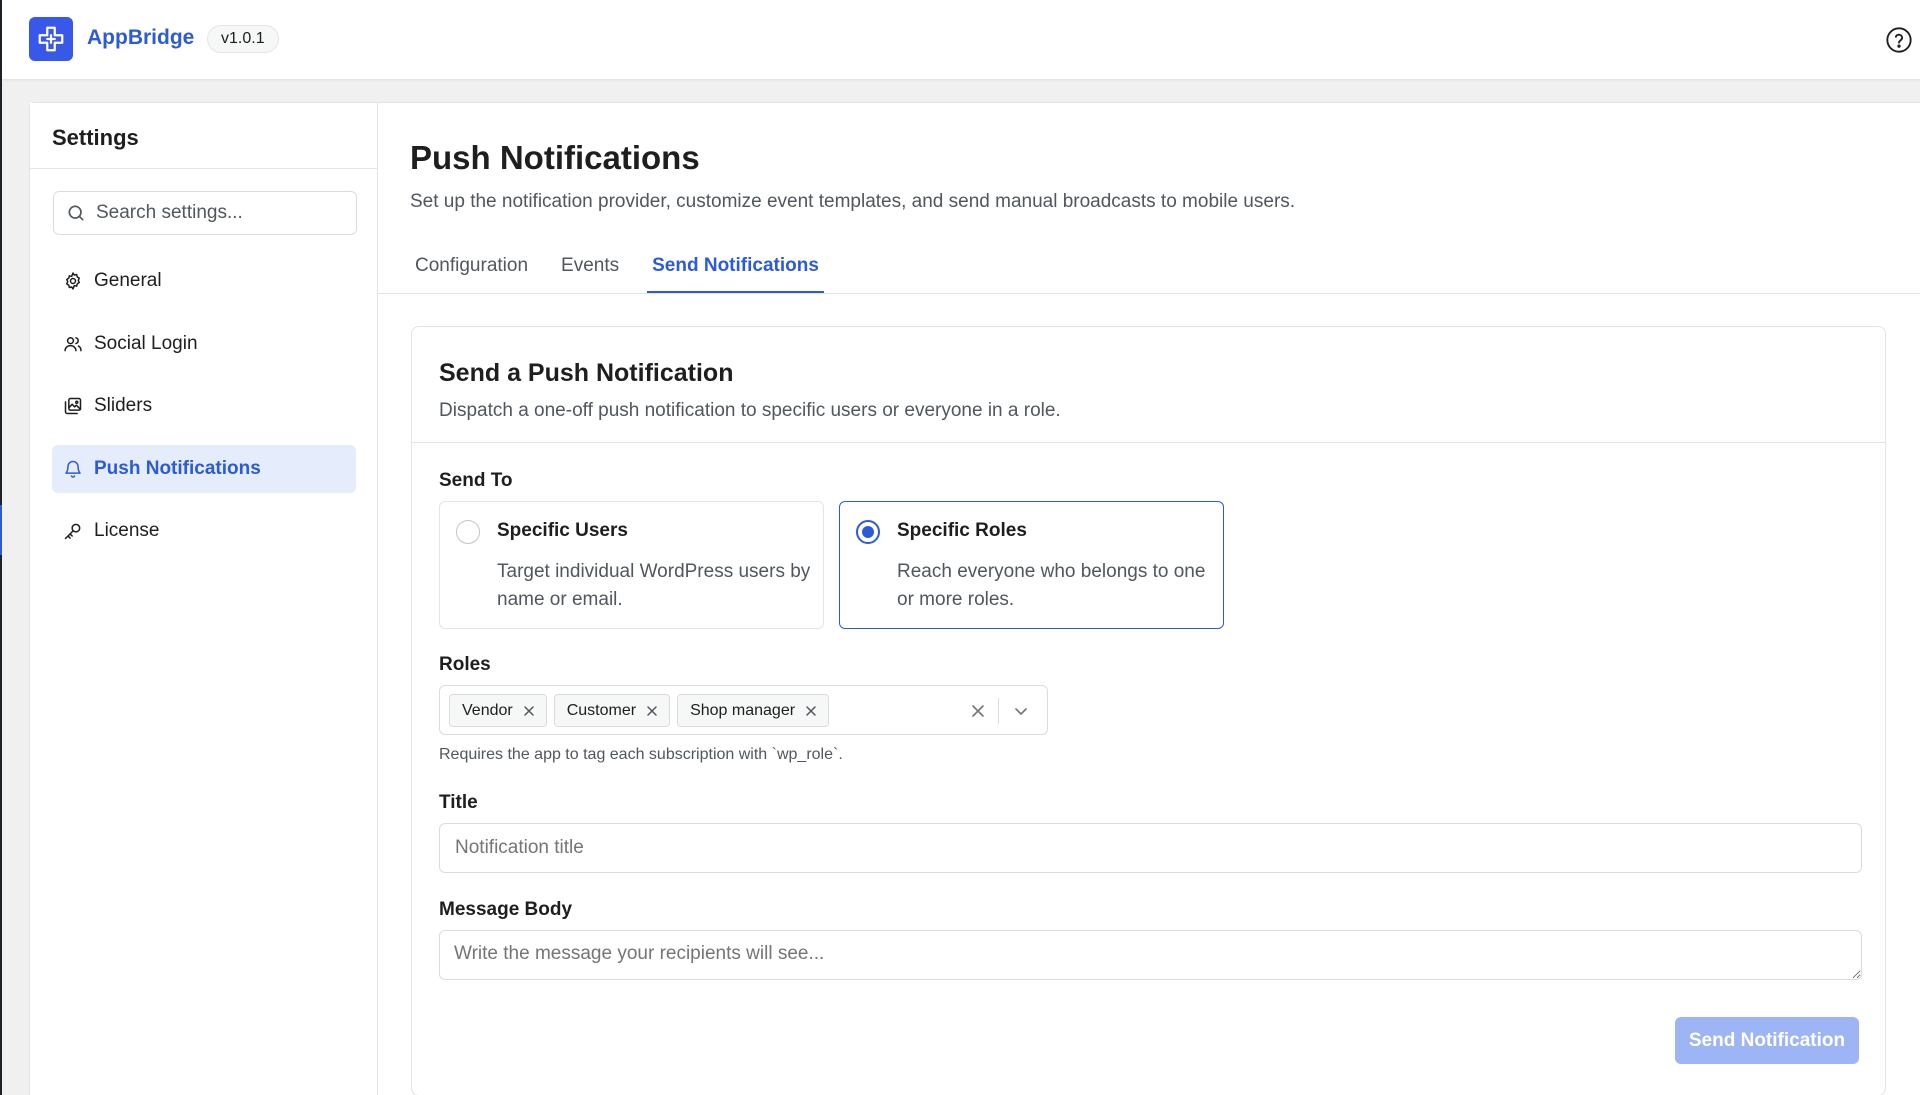  Describe the element at coordinates (471, 267) in the screenshot. I see `tab-configuration: Configuration` at that location.